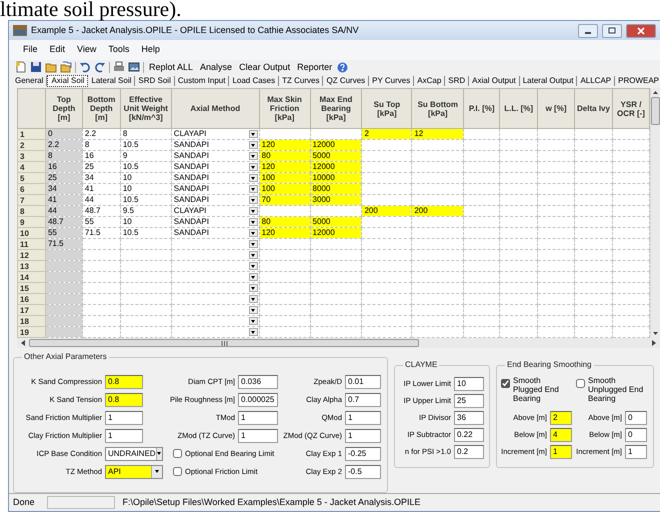 The width and height of the screenshot is (660, 512). Describe the element at coordinates (155, 81) in the screenshot. I see `tab: SRD Soil` at that location.